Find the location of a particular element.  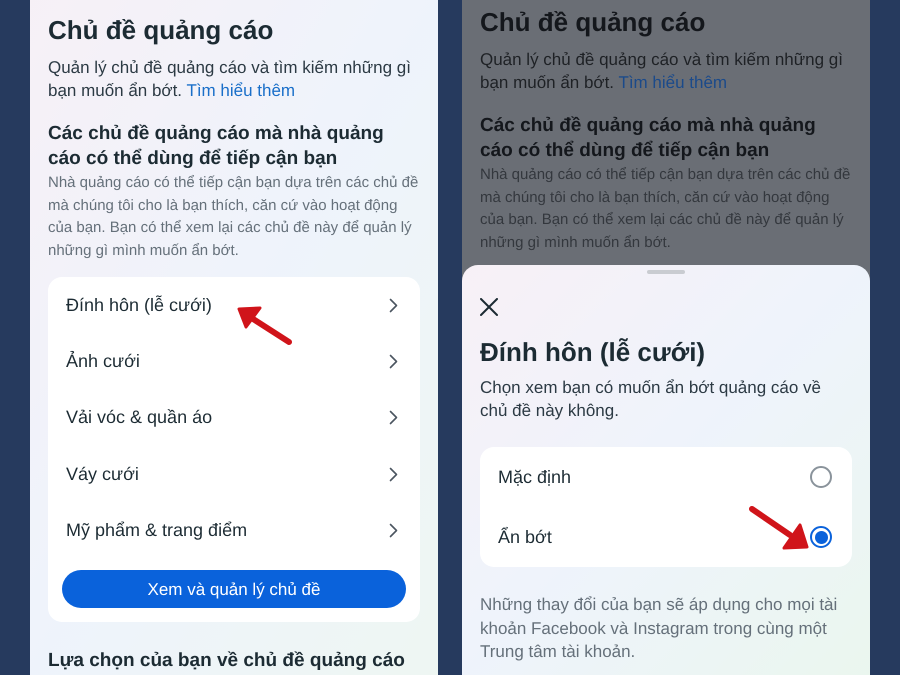

option-row: Mặc định is located at coordinates (666, 477).